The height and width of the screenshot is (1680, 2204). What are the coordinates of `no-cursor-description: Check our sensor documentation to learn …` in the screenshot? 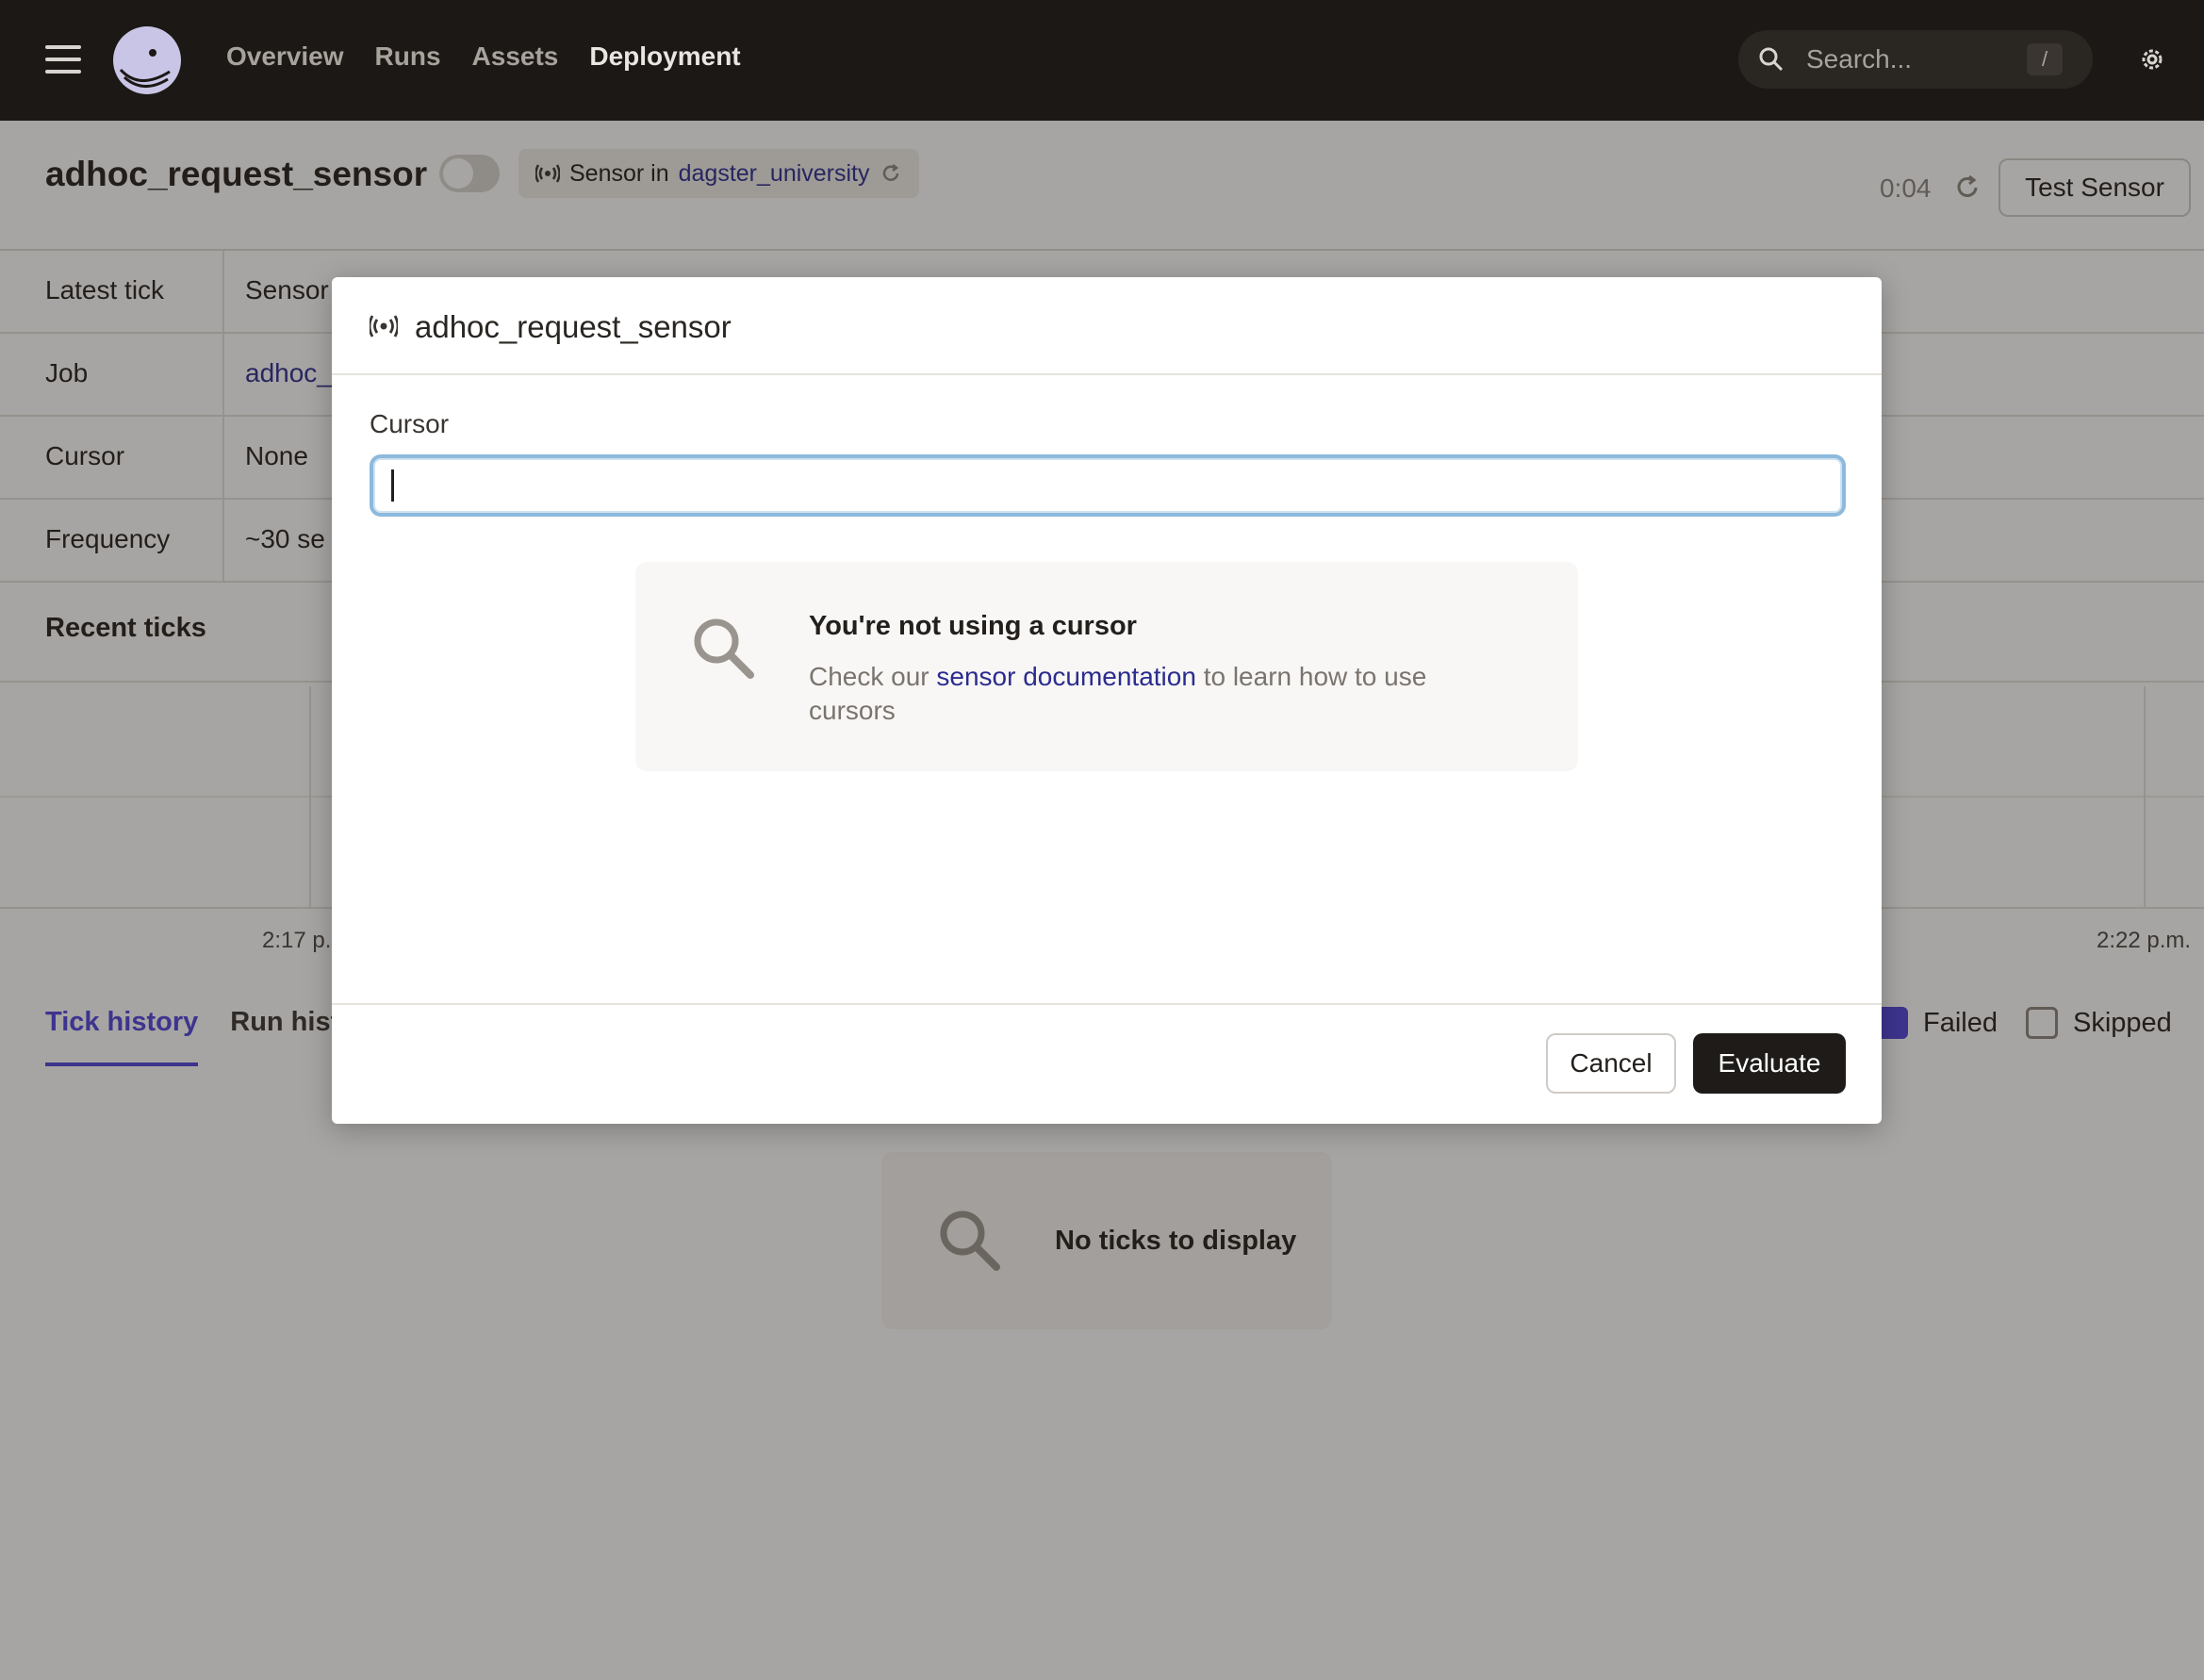 It's located at (1157, 694).